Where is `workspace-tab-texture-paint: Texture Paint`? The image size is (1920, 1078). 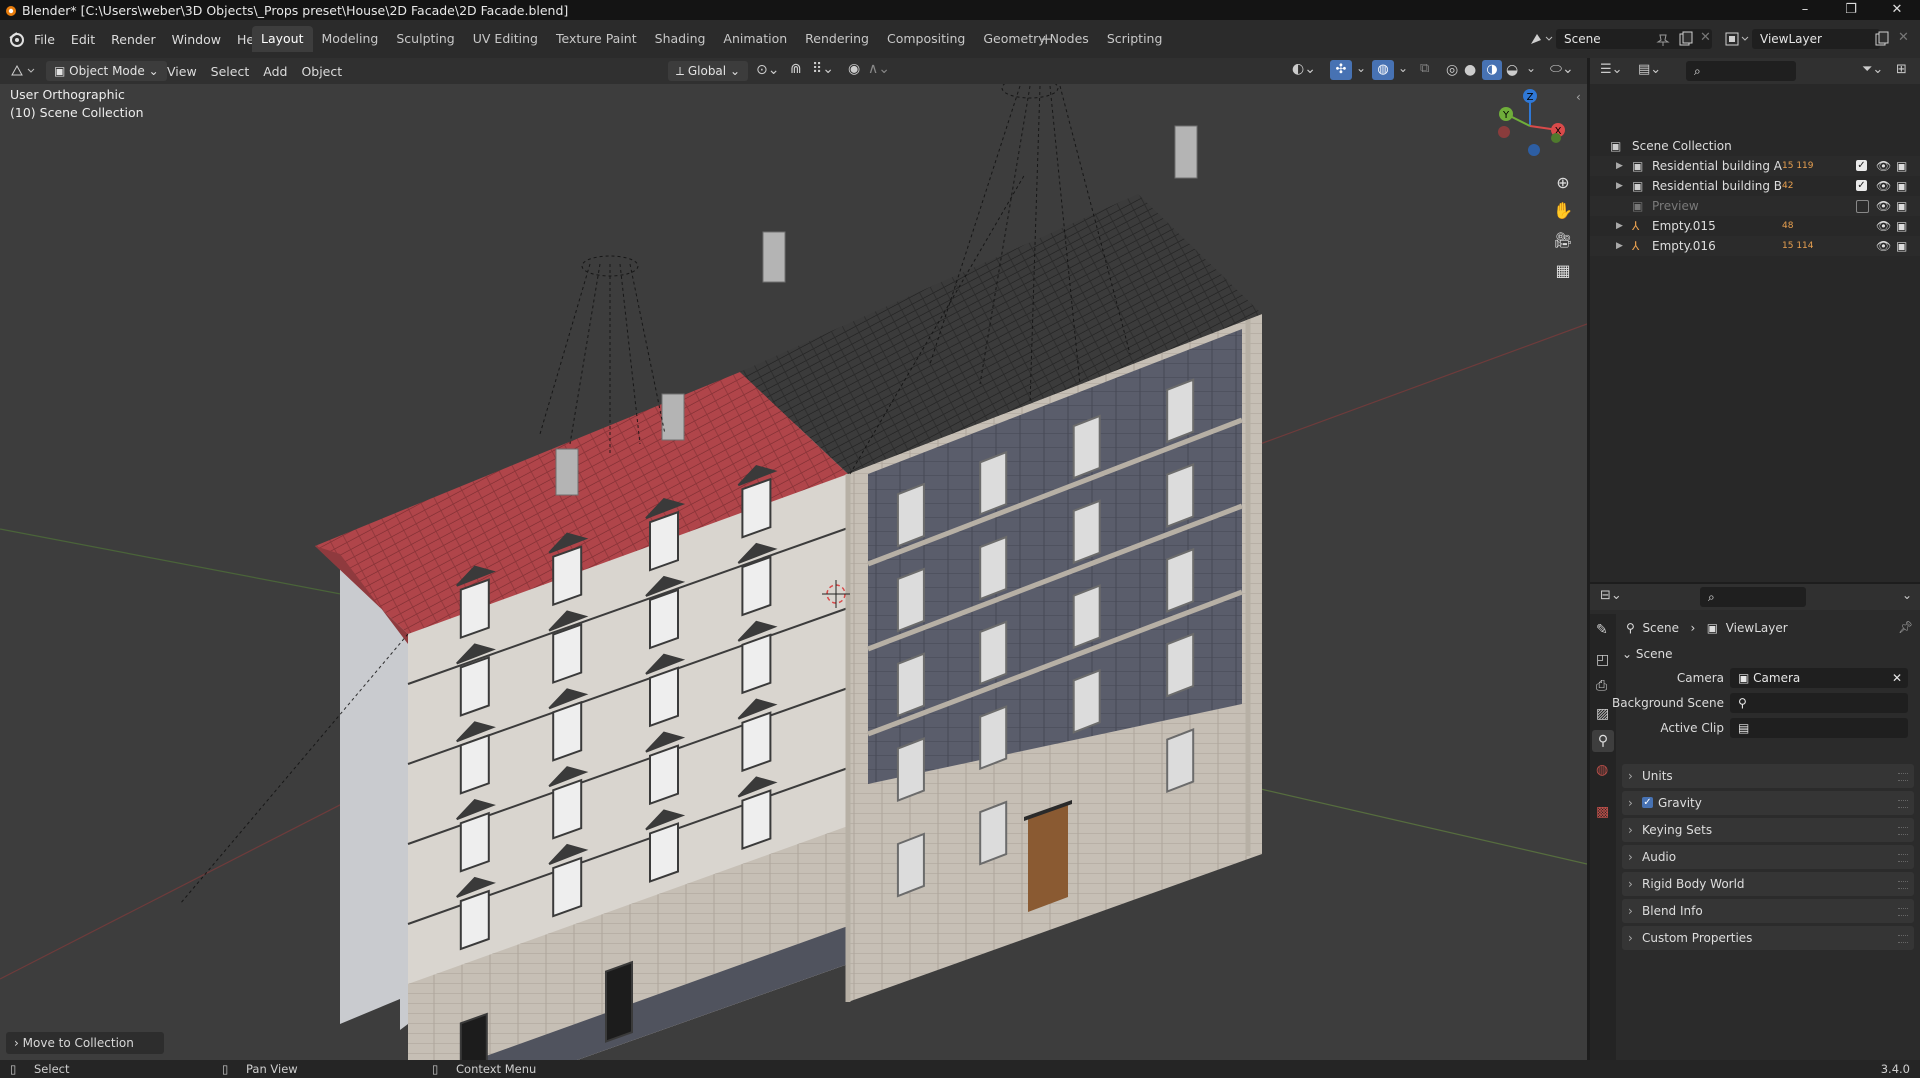 workspace-tab-texture-paint: Texture Paint is located at coordinates (596, 39).